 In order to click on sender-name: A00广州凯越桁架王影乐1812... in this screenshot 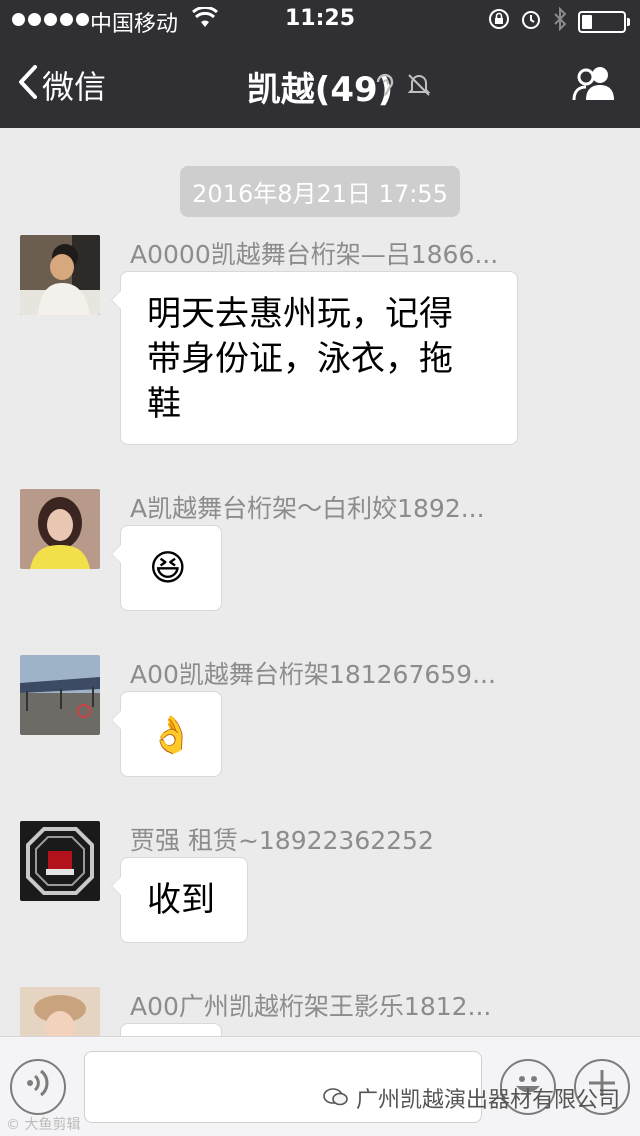, I will do `click(311, 1006)`.